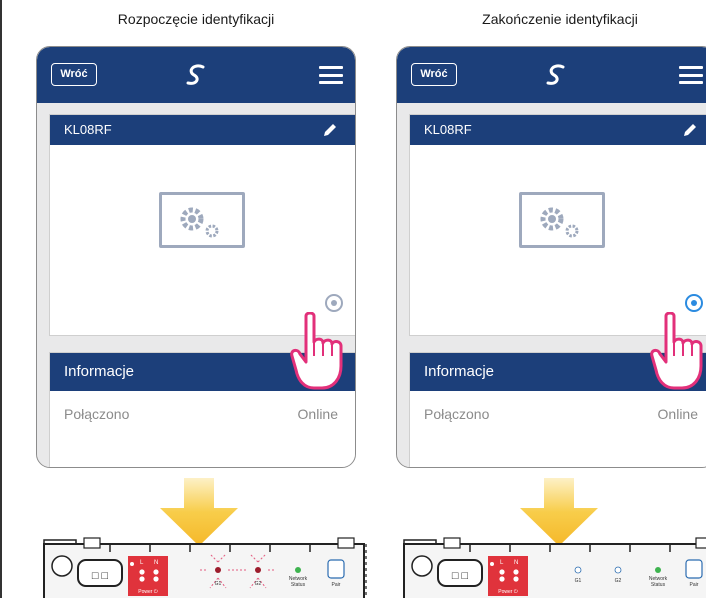 This screenshot has height=598, width=706. What do you see at coordinates (196, 19) in the screenshot?
I see `caption-start-identification: Rozpoczęcie identyfikacji` at bounding box center [196, 19].